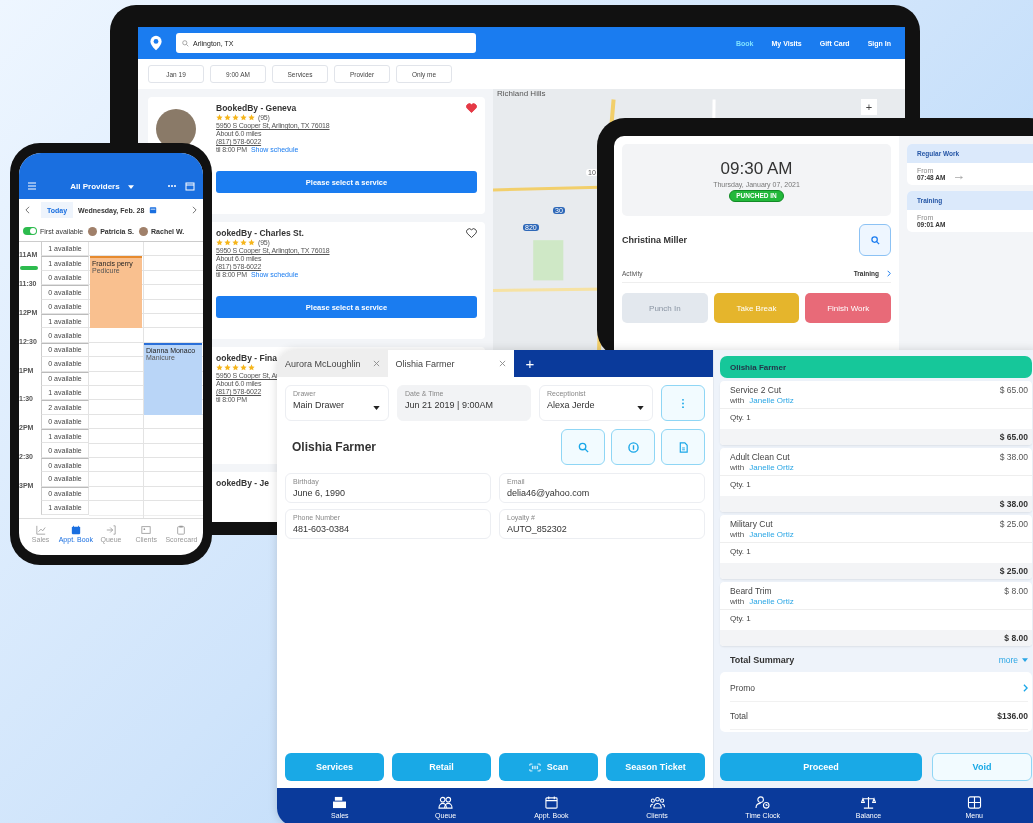 This screenshot has width=1033, height=823. I want to click on total-label: Total, so click(739, 715).